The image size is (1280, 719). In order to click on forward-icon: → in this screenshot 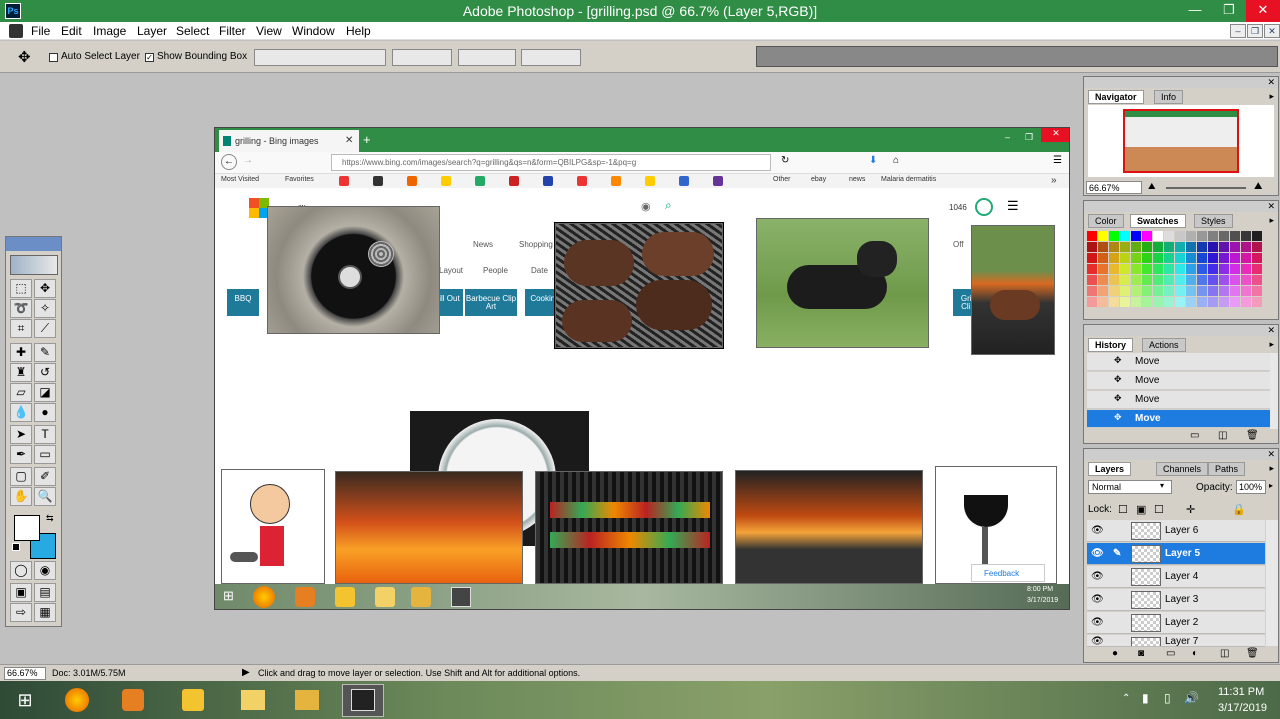, I will do `click(248, 160)`.